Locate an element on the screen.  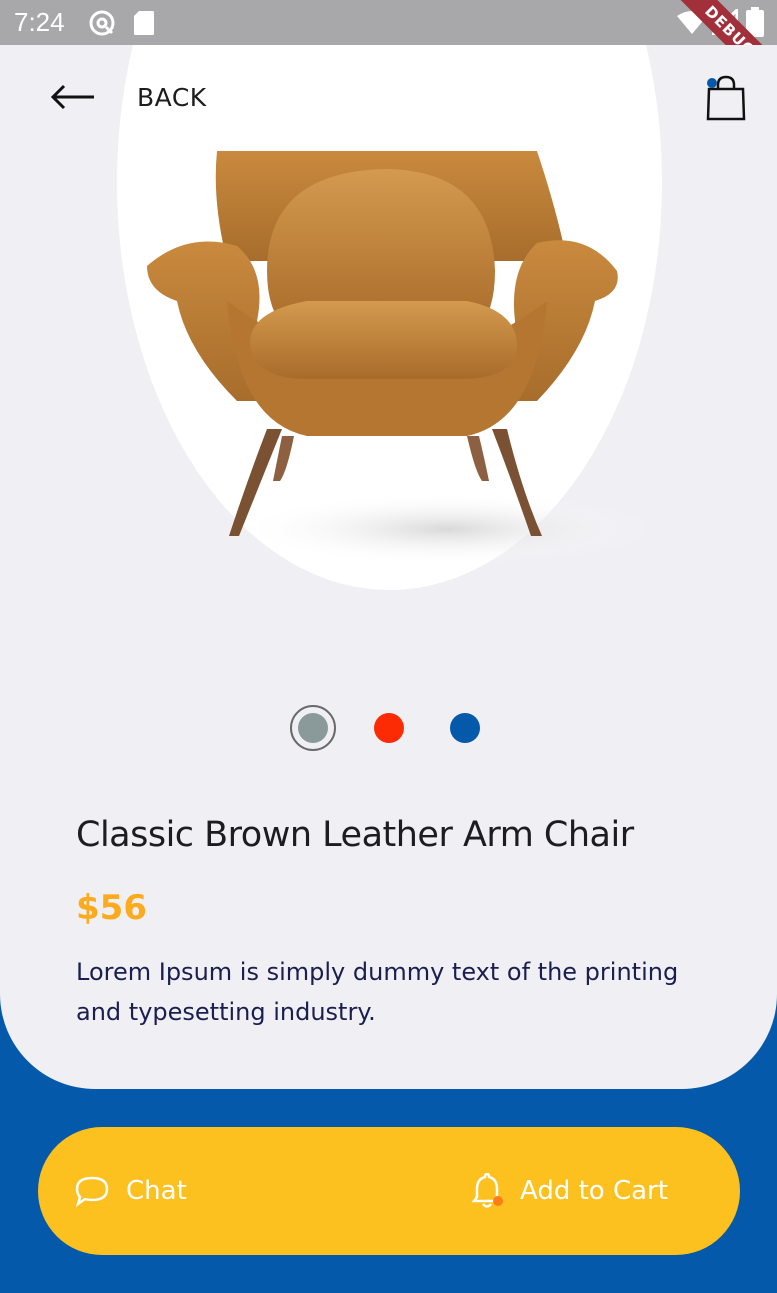
add-to-cart-button: Add to Cart is located at coordinates (569, 1191).